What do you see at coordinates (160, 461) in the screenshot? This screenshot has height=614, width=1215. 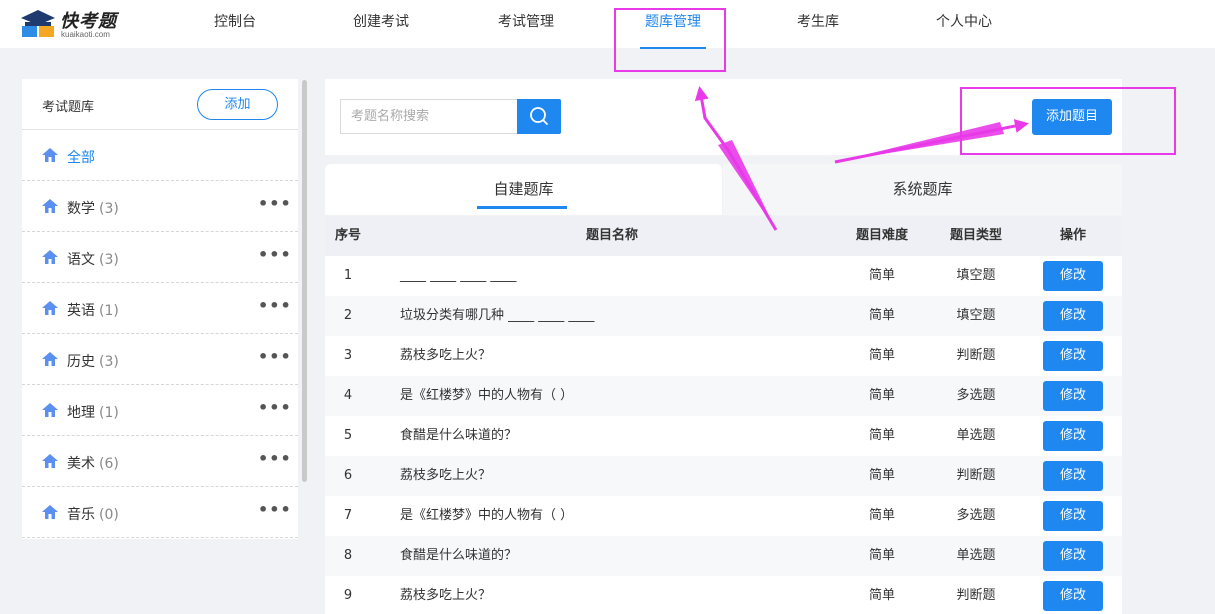 I see `sidebar-item-art: 美术 (6) •••` at bounding box center [160, 461].